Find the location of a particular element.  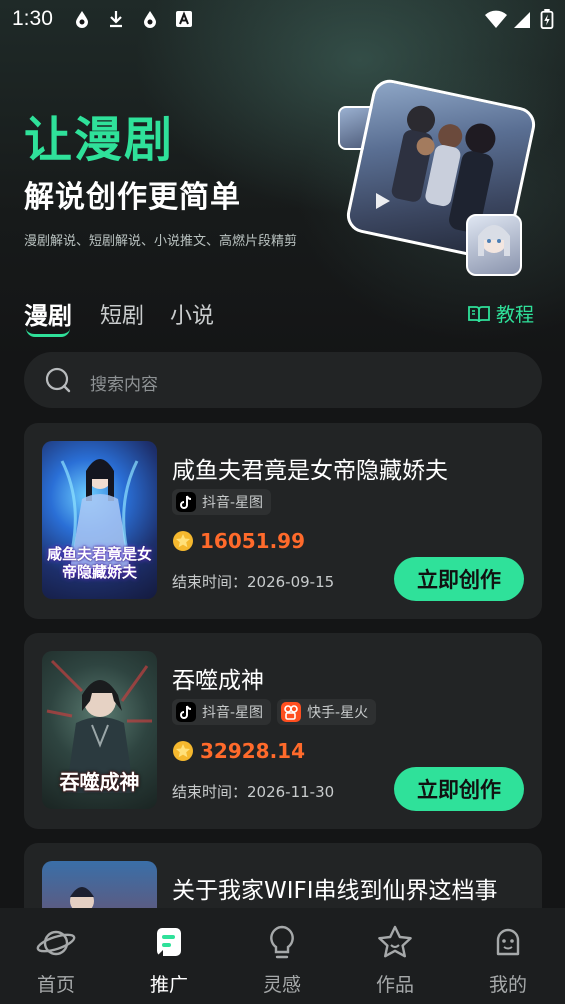

reward-amount: 16051.99 is located at coordinates (238, 541).